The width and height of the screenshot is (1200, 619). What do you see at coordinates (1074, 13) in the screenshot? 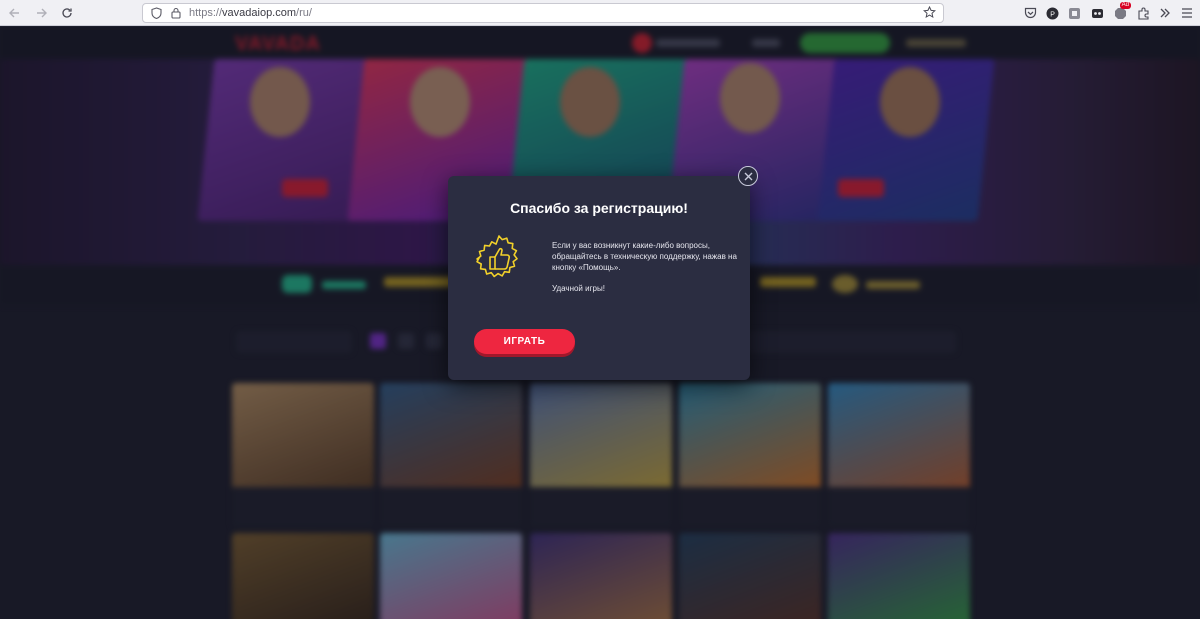
I see `extension-box-icon` at bounding box center [1074, 13].